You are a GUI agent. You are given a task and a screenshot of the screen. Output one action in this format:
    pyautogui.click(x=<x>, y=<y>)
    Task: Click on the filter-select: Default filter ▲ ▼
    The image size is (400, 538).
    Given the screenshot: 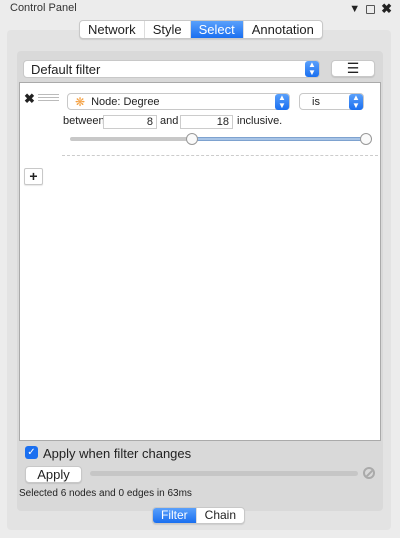 What is the action you would take?
    pyautogui.click(x=171, y=69)
    